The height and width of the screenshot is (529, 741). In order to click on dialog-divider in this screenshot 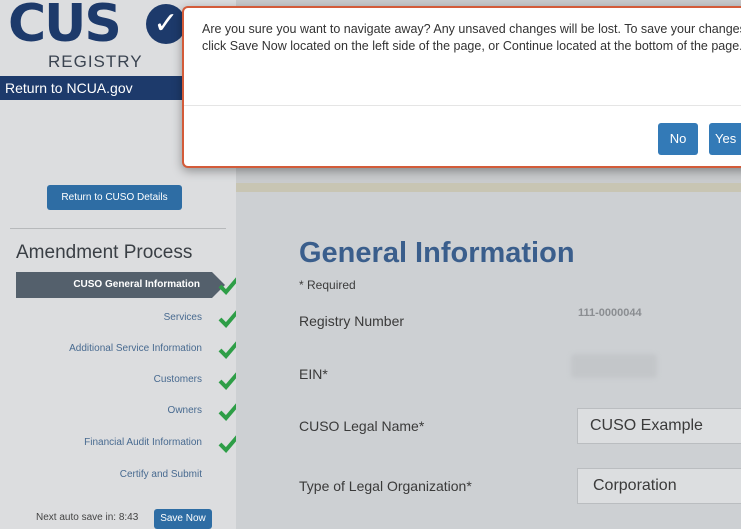, I will do `click(462, 105)`.